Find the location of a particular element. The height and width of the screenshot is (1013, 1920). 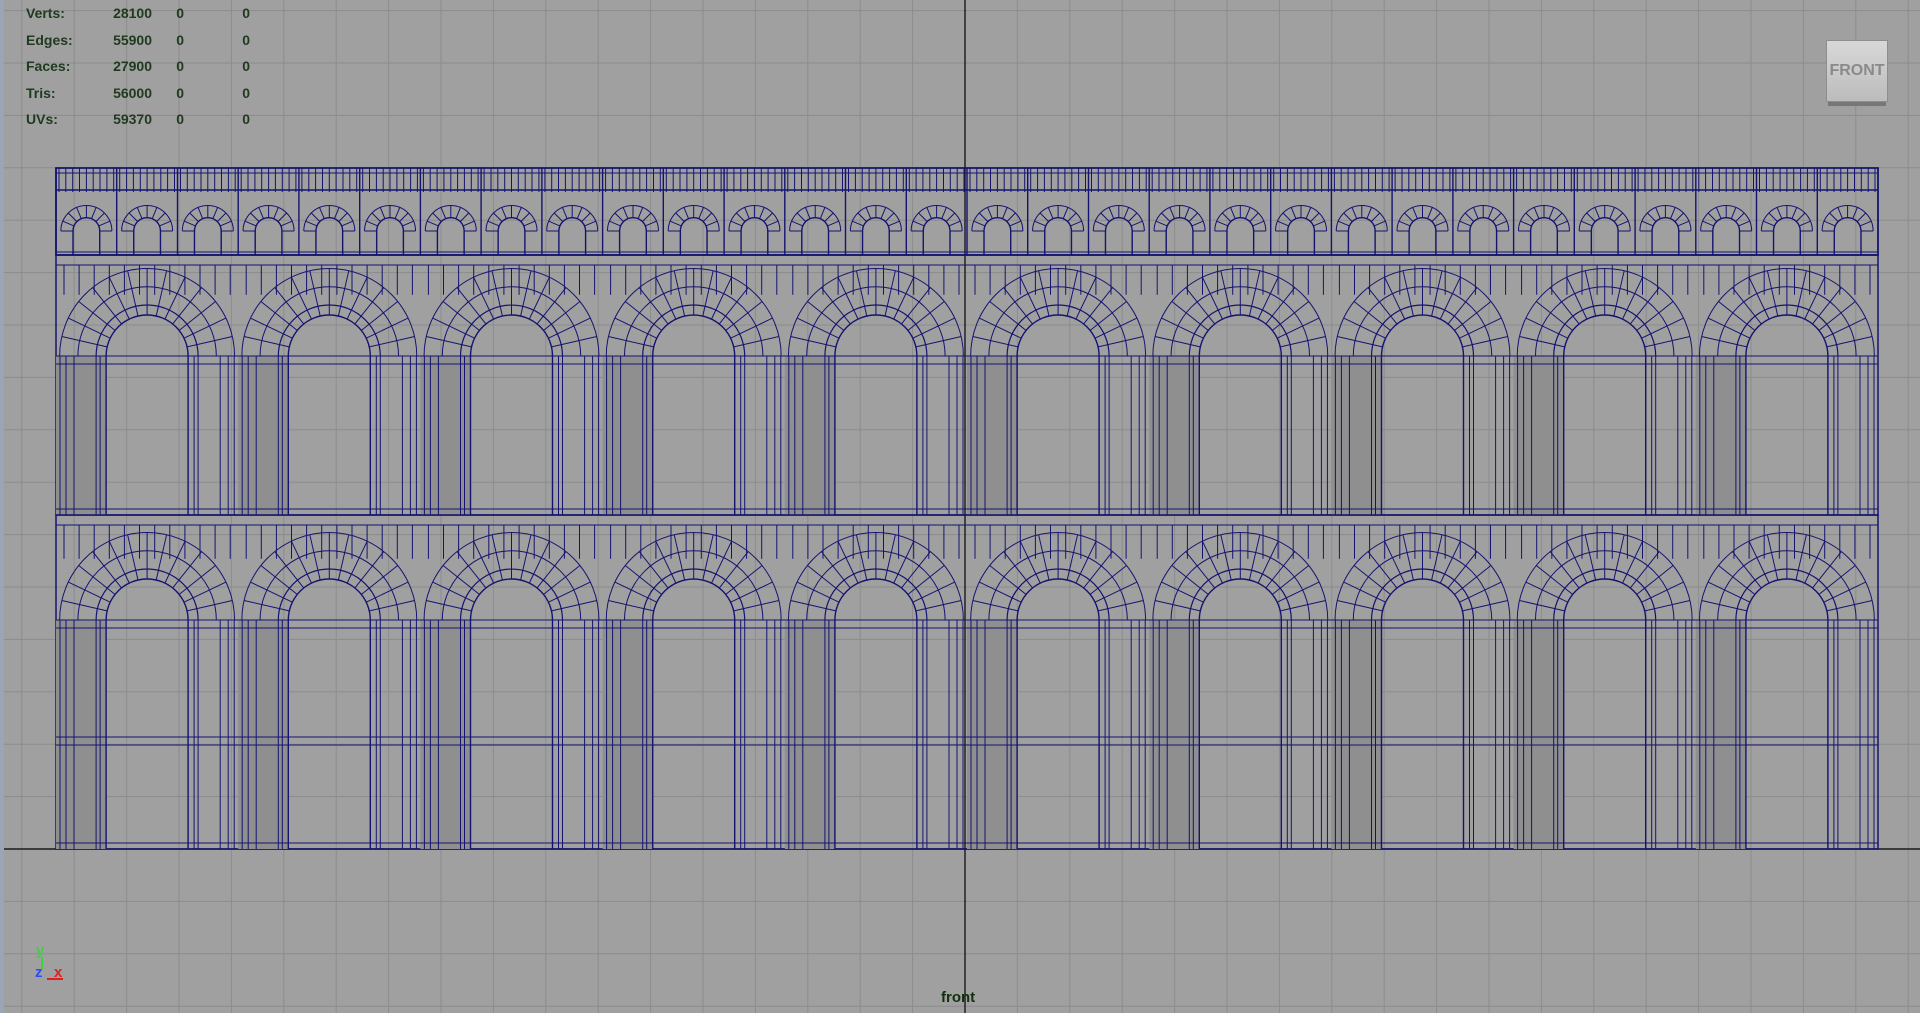

view-cube: FRONT is located at coordinates (1857, 71).